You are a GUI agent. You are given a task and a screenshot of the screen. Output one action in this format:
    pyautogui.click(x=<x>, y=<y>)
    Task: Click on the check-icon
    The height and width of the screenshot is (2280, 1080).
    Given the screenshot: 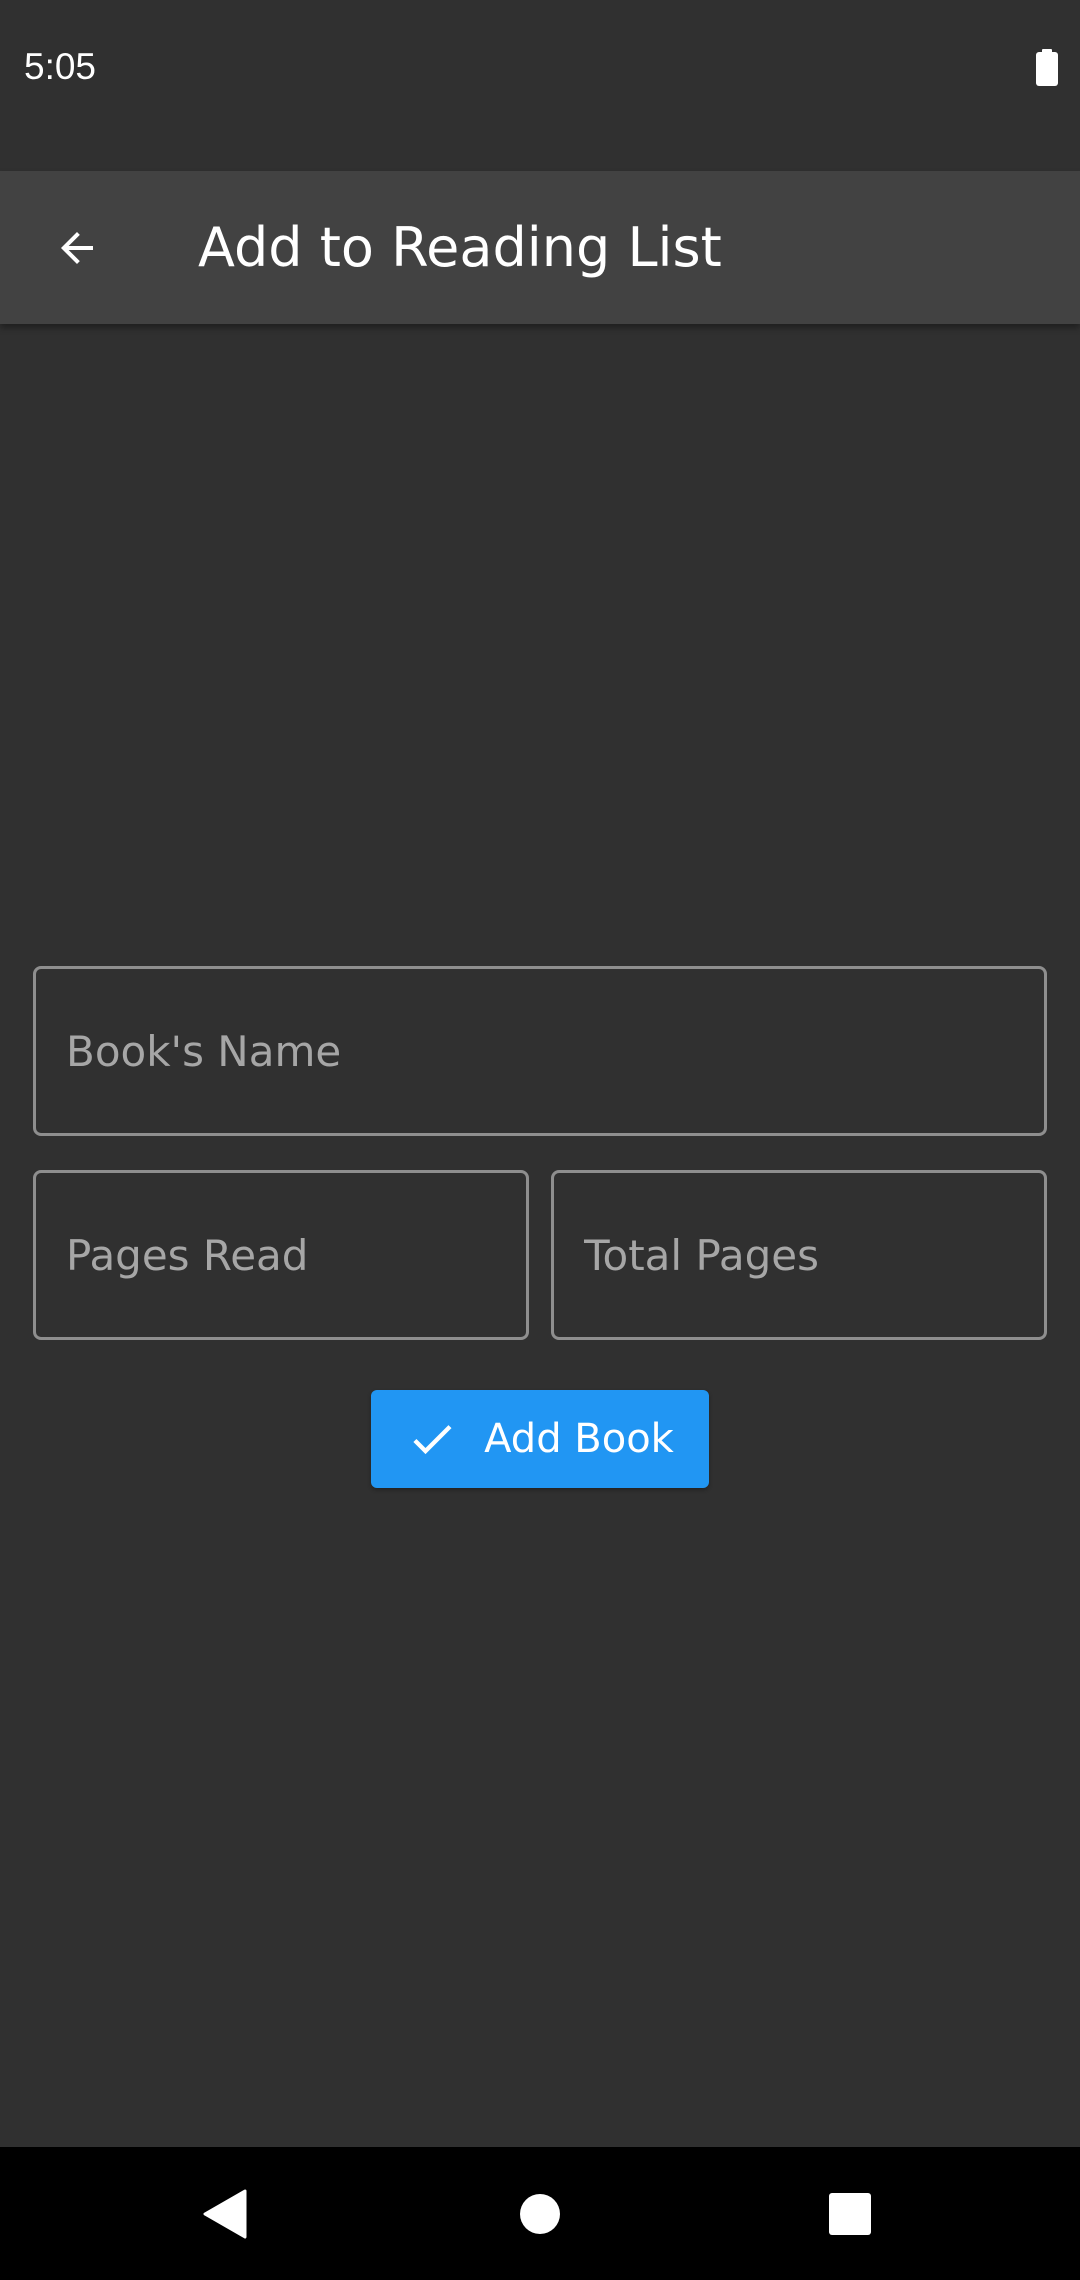 What is the action you would take?
    pyautogui.click(x=432, y=1440)
    